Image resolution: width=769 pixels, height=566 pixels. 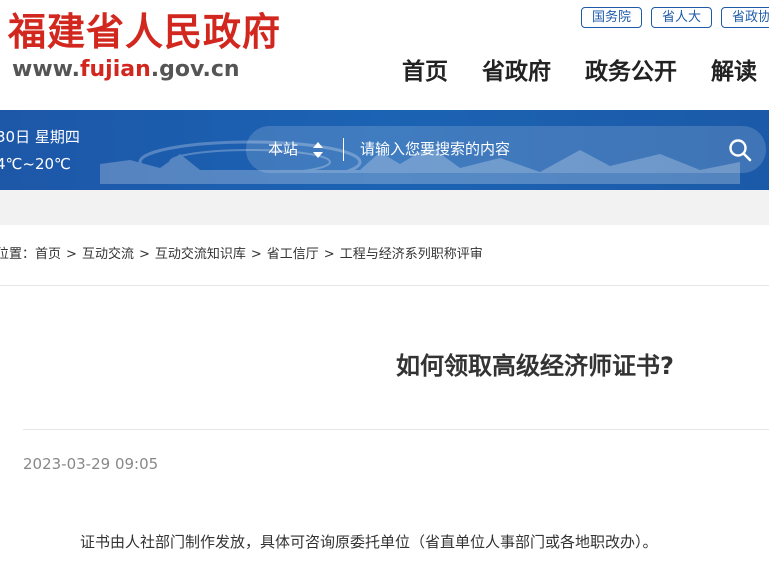 What do you see at coordinates (343, 149) in the screenshot?
I see `search-divider` at bounding box center [343, 149].